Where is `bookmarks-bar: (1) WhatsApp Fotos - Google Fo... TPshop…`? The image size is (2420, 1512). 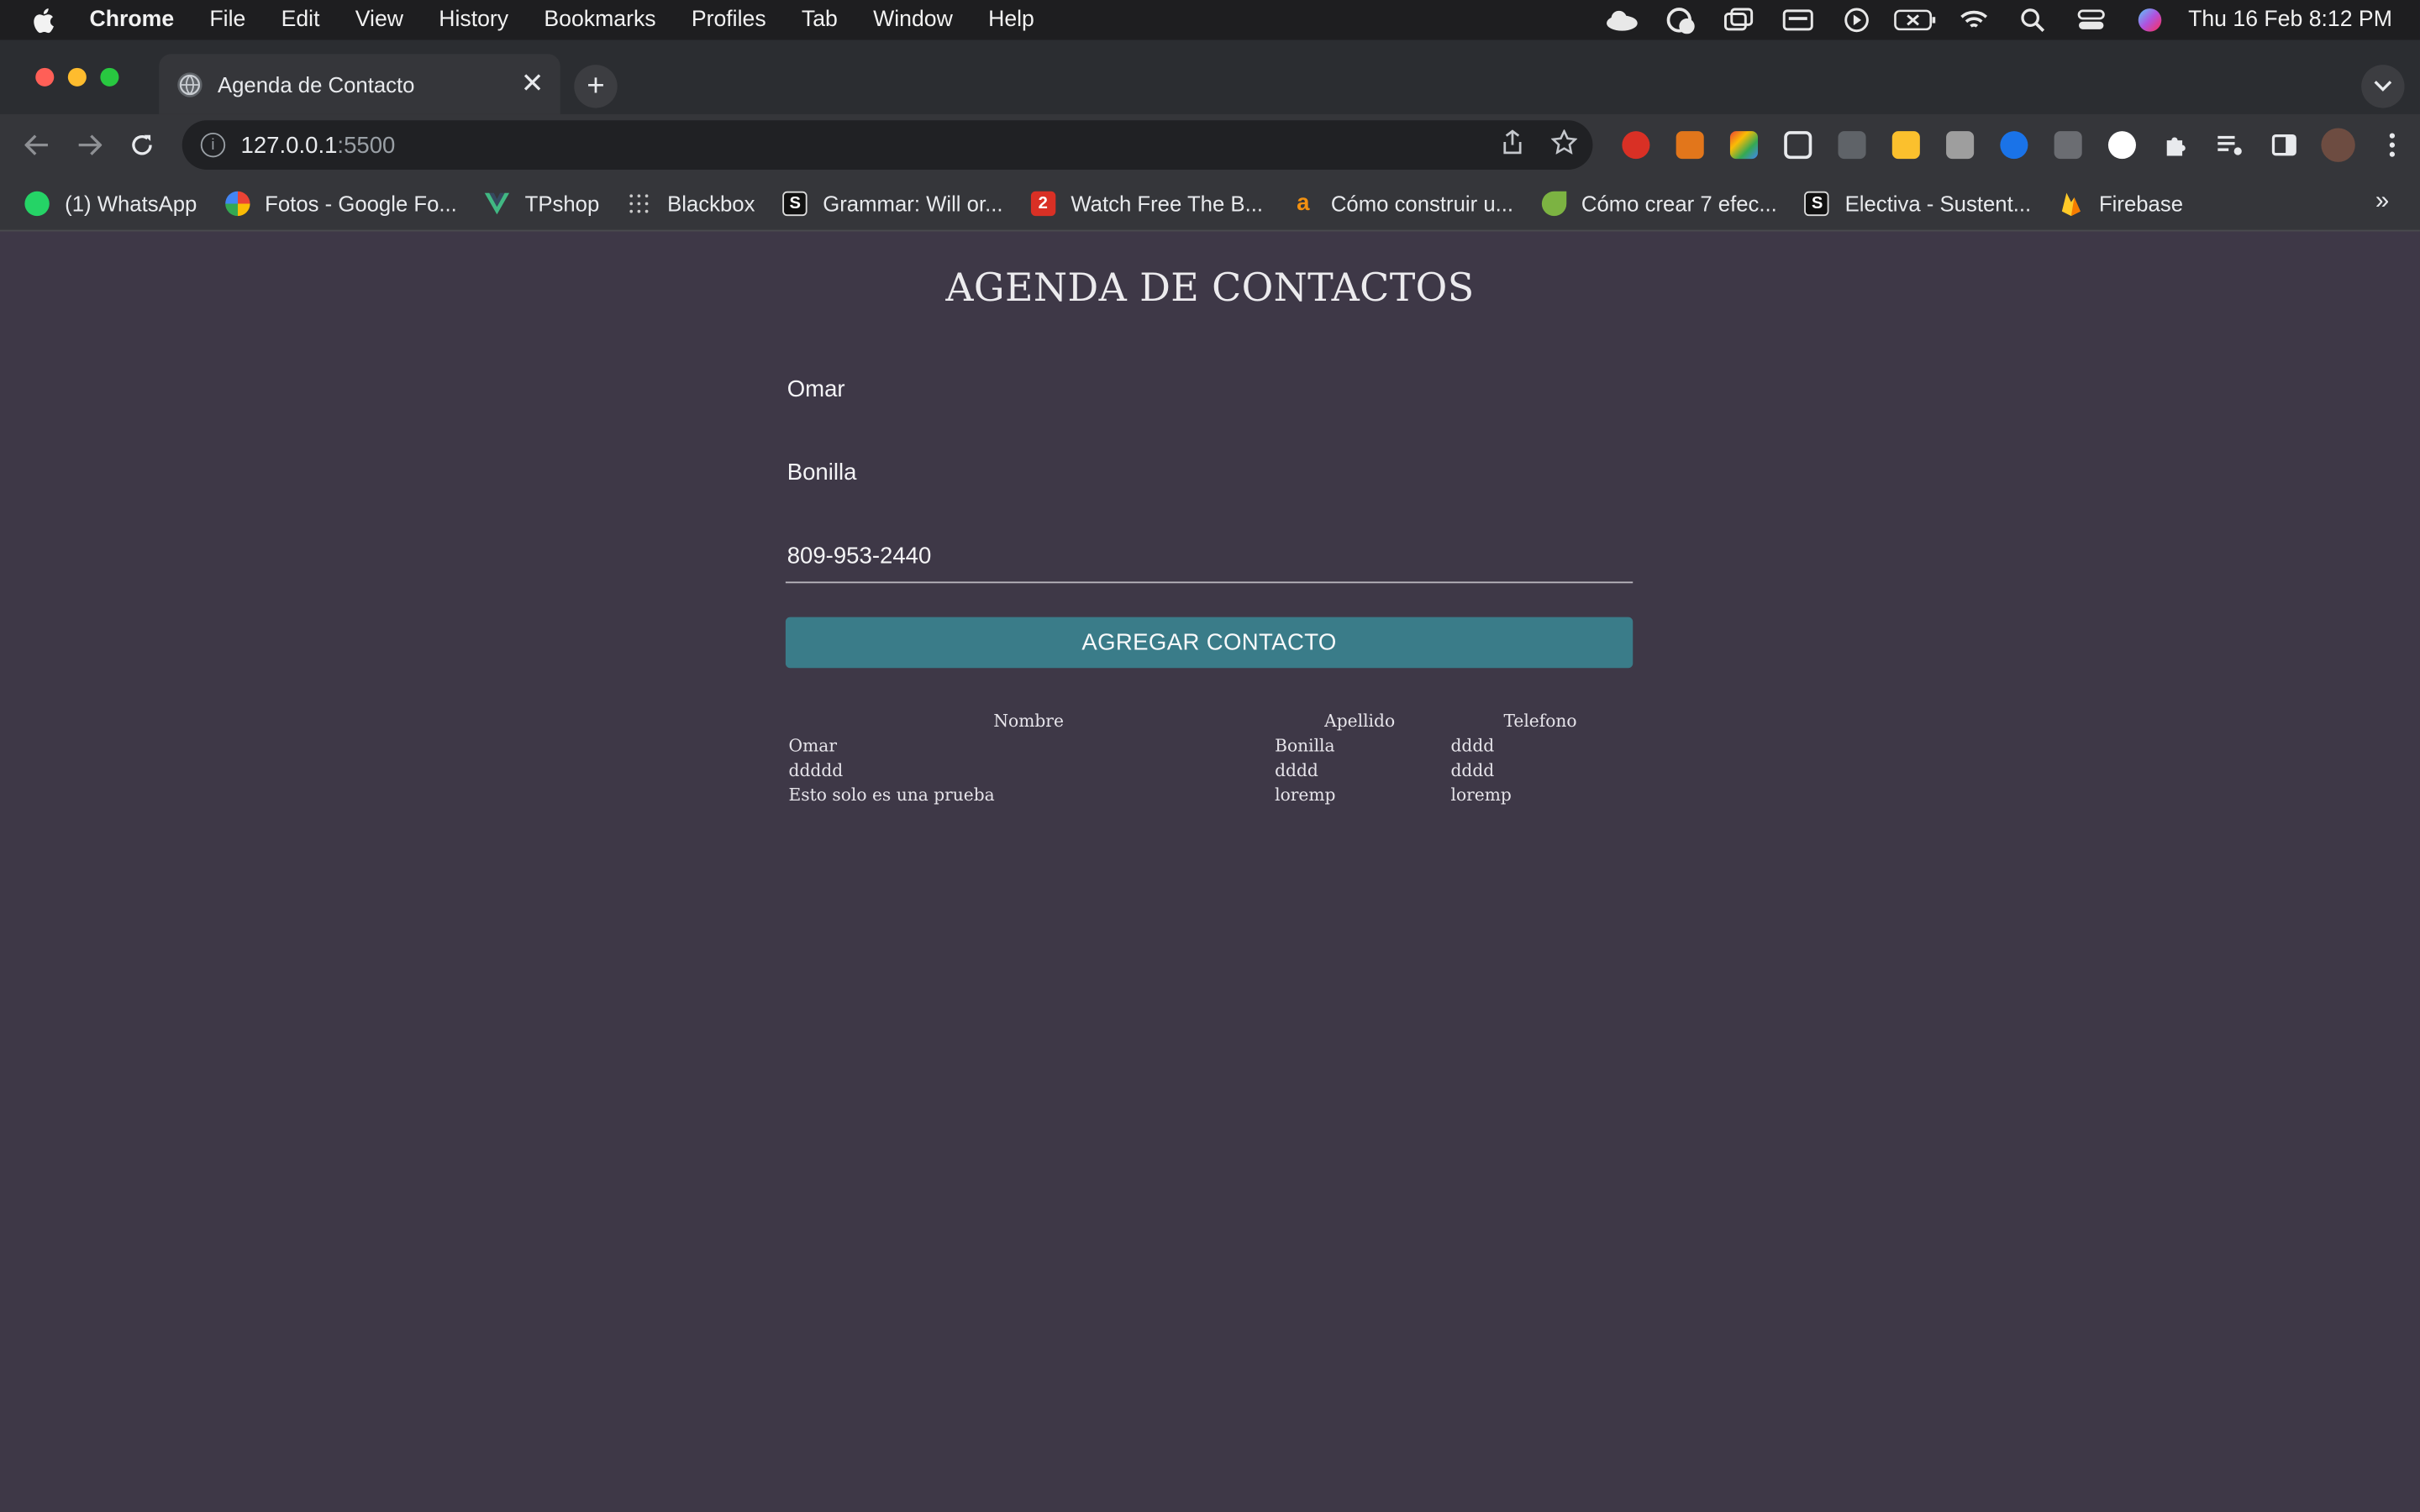 bookmarks-bar: (1) WhatsApp Fotos - Google Fo... TPshop… is located at coordinates (1210, 204).